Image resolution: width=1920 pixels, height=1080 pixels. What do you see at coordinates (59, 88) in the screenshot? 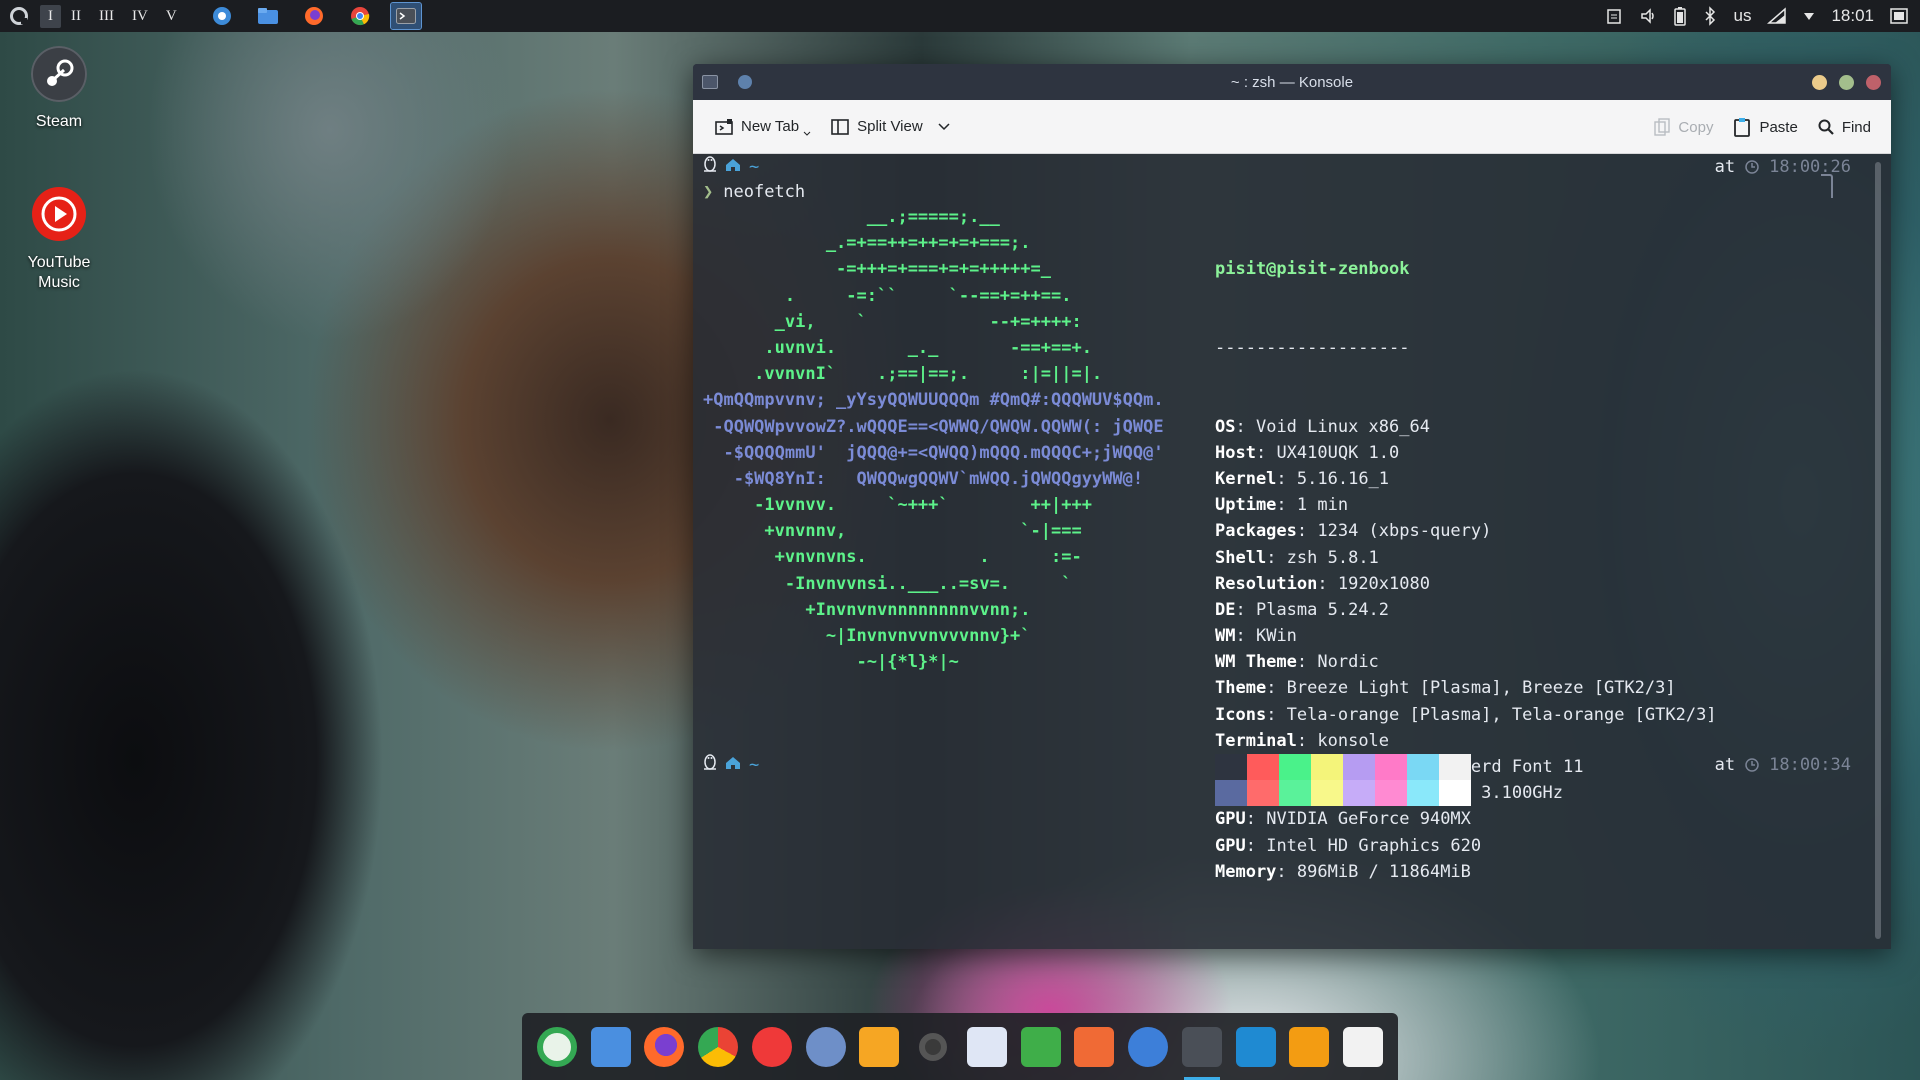
I see `desktop-icon-steam: Steam` at bounding box center [59, 88].